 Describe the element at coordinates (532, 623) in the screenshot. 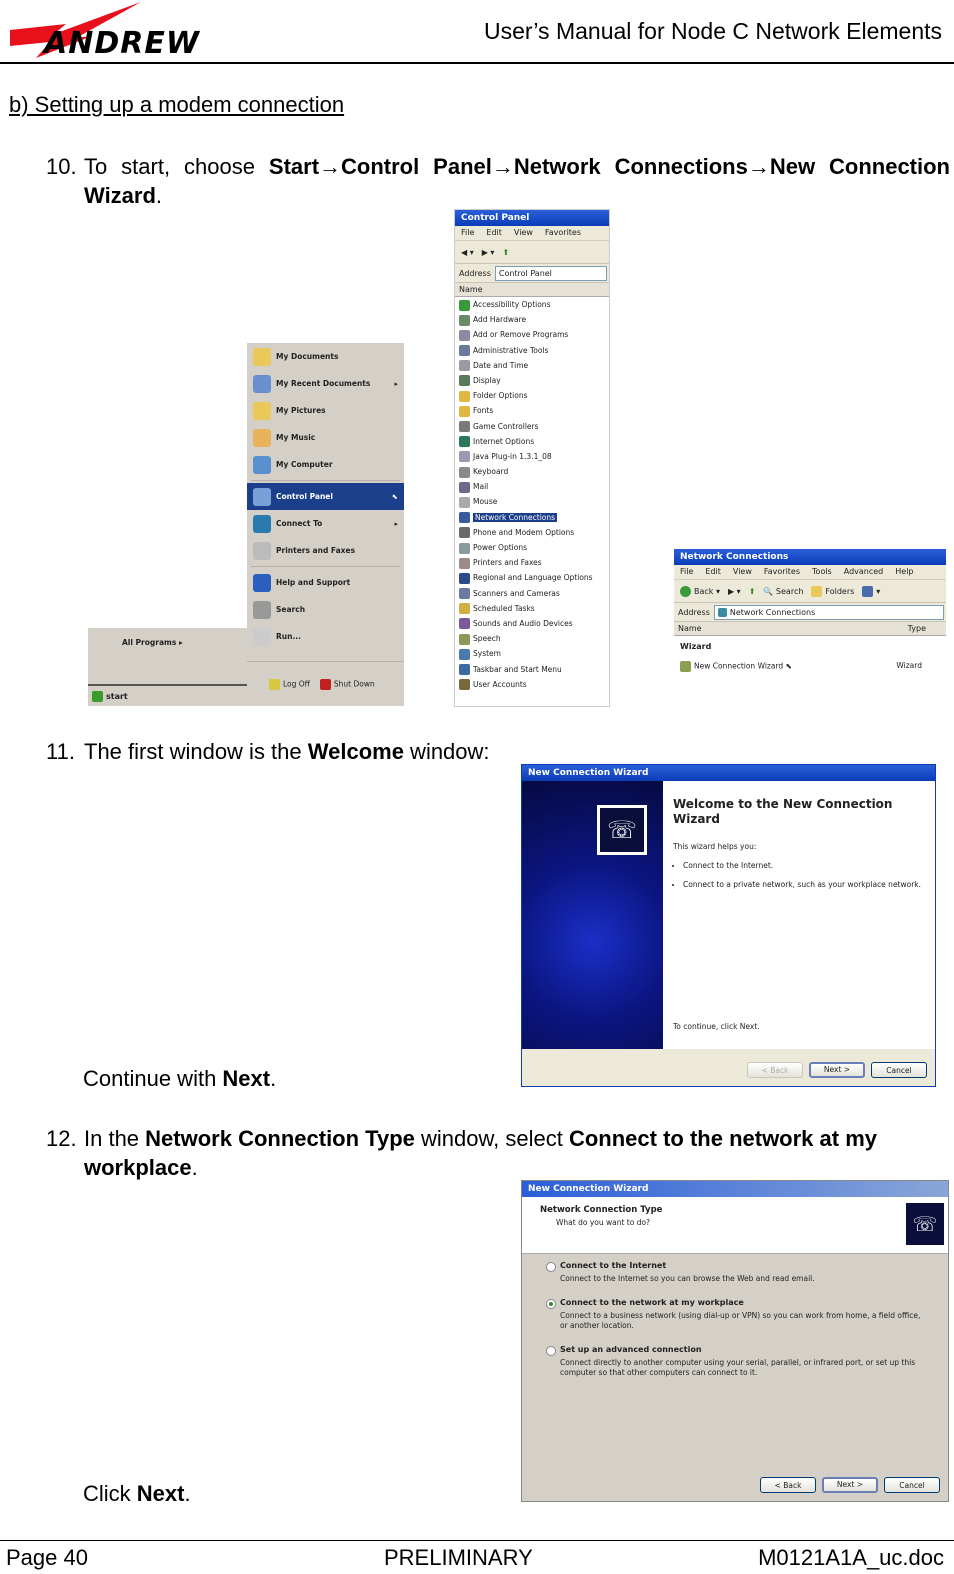

I see `control-panel-item: Sounds and Audio Devices` at that location.